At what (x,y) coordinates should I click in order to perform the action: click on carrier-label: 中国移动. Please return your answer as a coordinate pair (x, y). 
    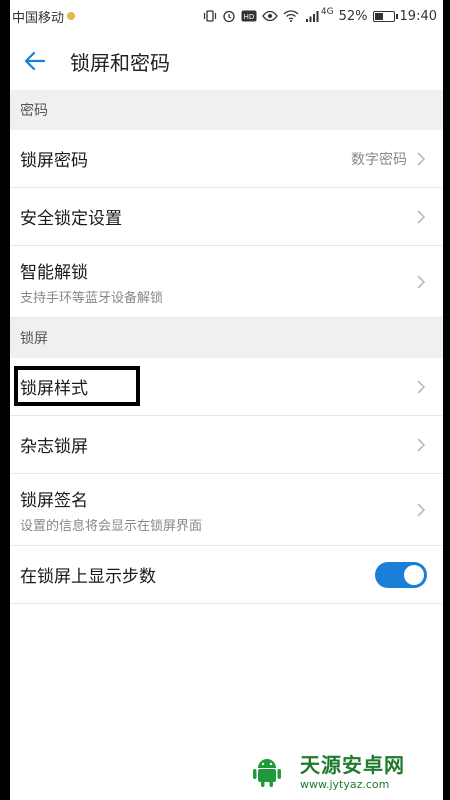
    Looking at the image, I should click on (38, 18).